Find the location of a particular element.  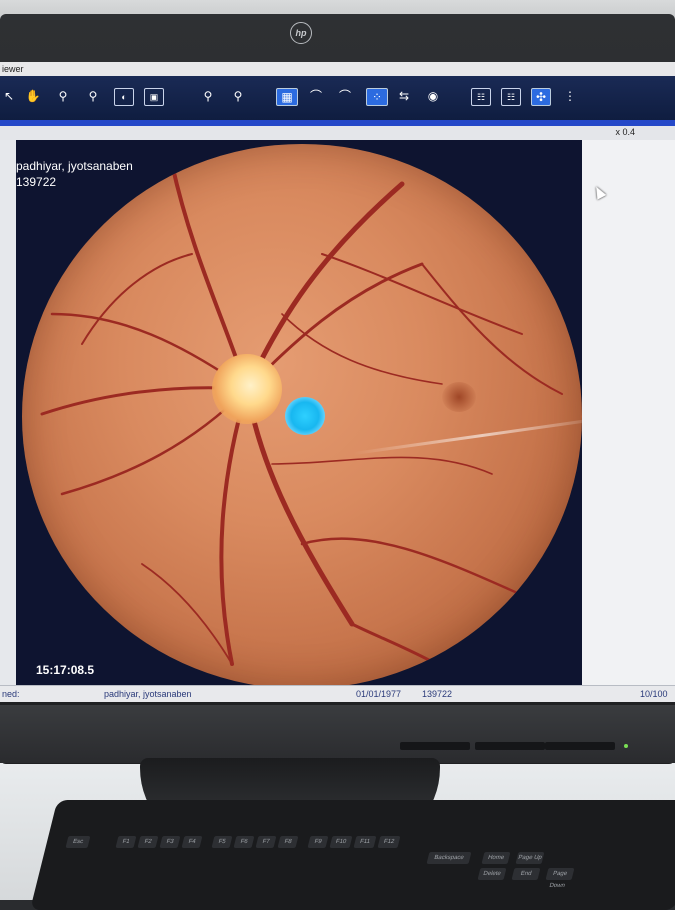

settings-icon: ✣ is located at coordinates (541, 97).